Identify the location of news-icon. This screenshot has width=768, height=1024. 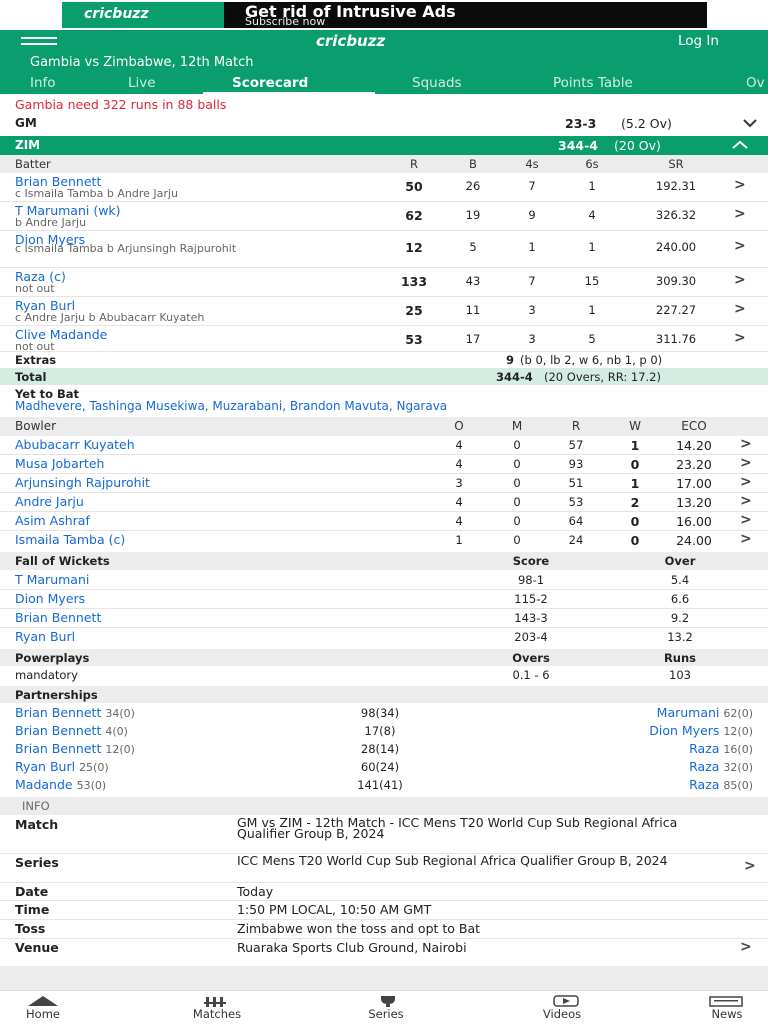
(726, 1001).